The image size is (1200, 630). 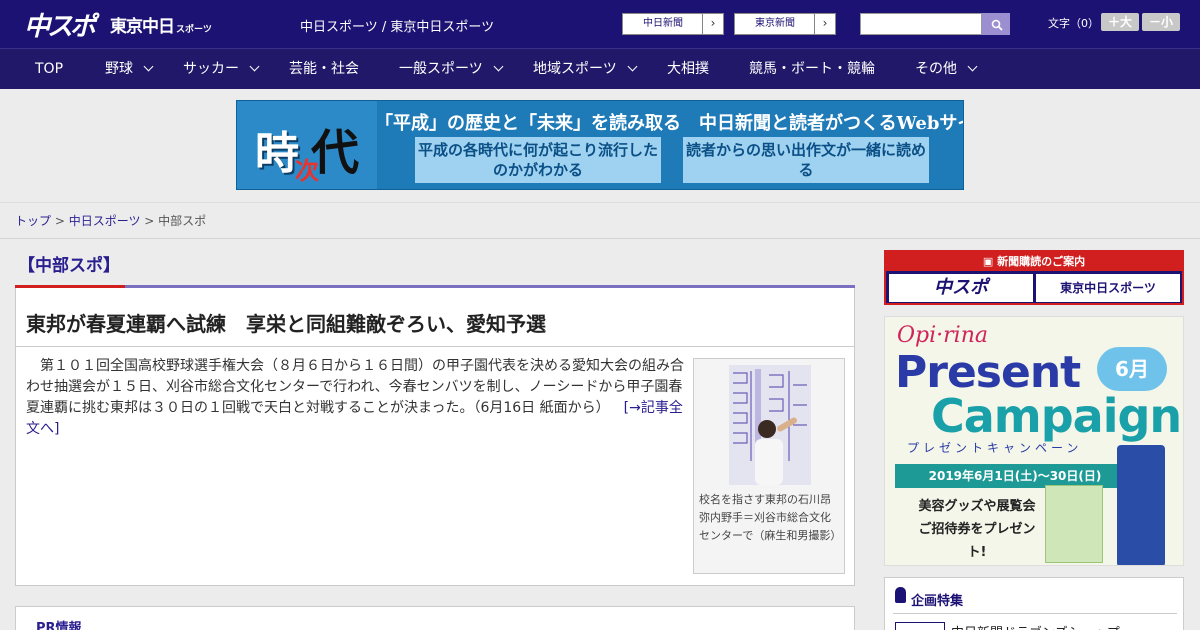 What do you see at coordinates (119, 69) in the screenshot?
I see `nav-item-label: 野球` at bounding box center [119, 69].